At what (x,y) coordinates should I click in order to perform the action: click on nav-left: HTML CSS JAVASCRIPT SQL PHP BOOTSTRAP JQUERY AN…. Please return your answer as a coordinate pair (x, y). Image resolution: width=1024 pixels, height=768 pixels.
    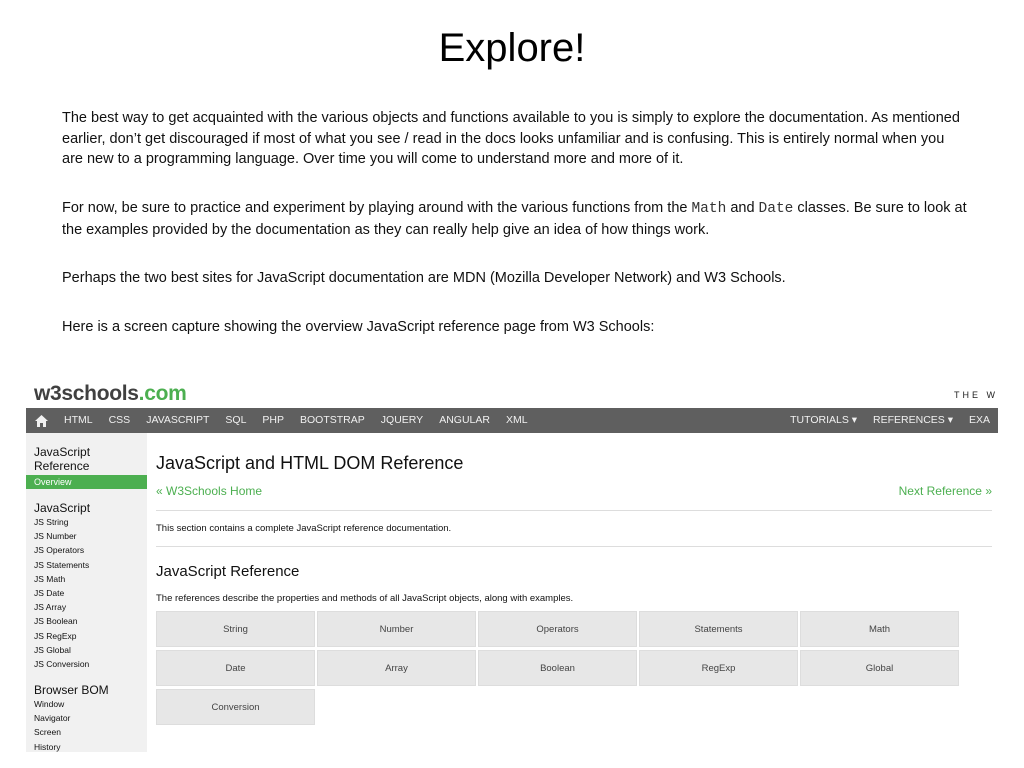
    Looking at the image, I should click on (281, 420).